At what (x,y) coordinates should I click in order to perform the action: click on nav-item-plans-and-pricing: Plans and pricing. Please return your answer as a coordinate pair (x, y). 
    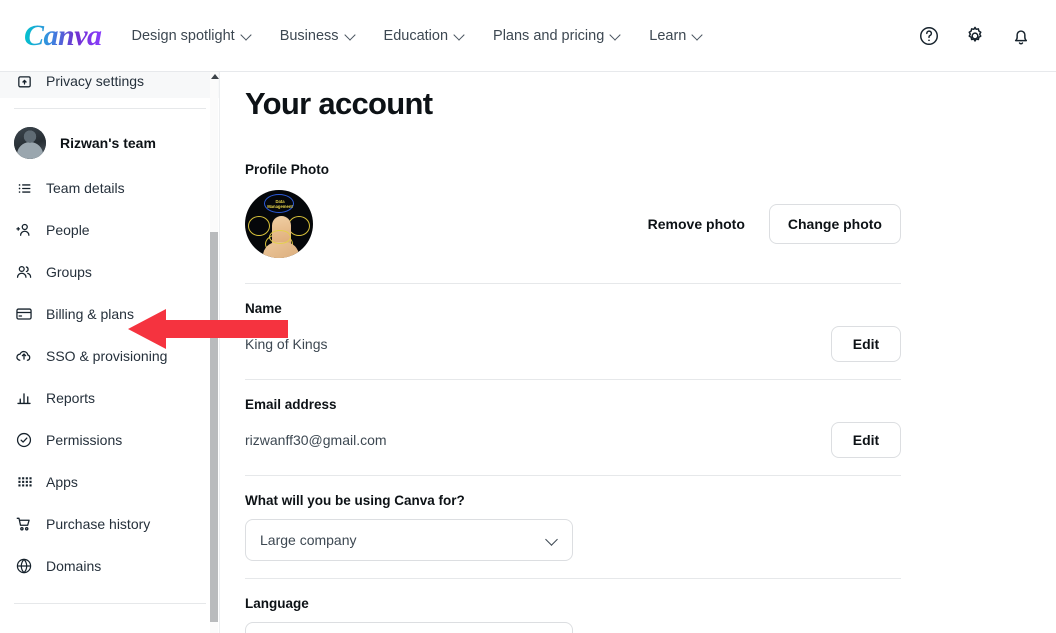
    Looking at the image, I should click on (557, 36).